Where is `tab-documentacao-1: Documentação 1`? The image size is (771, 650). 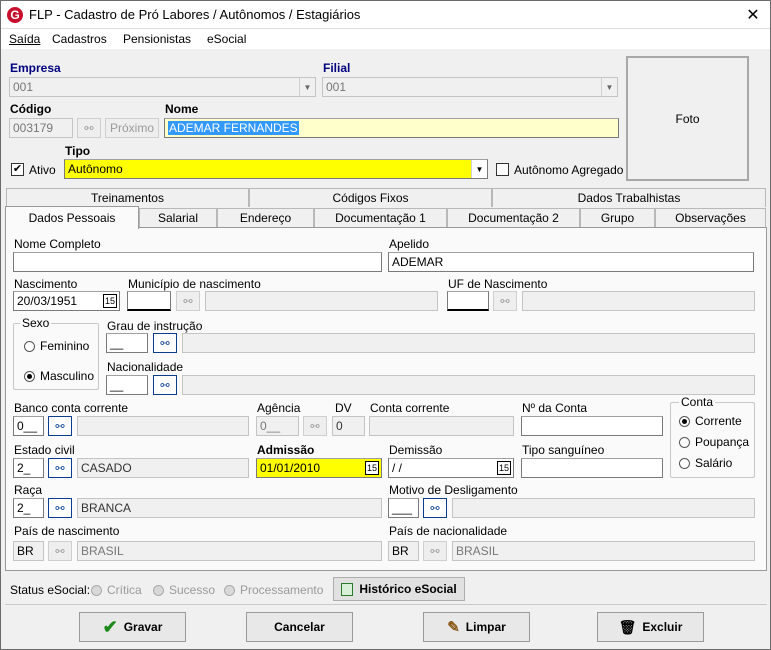
tab-documentacao-1: Documentação 1 is located at coordinates (380, 217).